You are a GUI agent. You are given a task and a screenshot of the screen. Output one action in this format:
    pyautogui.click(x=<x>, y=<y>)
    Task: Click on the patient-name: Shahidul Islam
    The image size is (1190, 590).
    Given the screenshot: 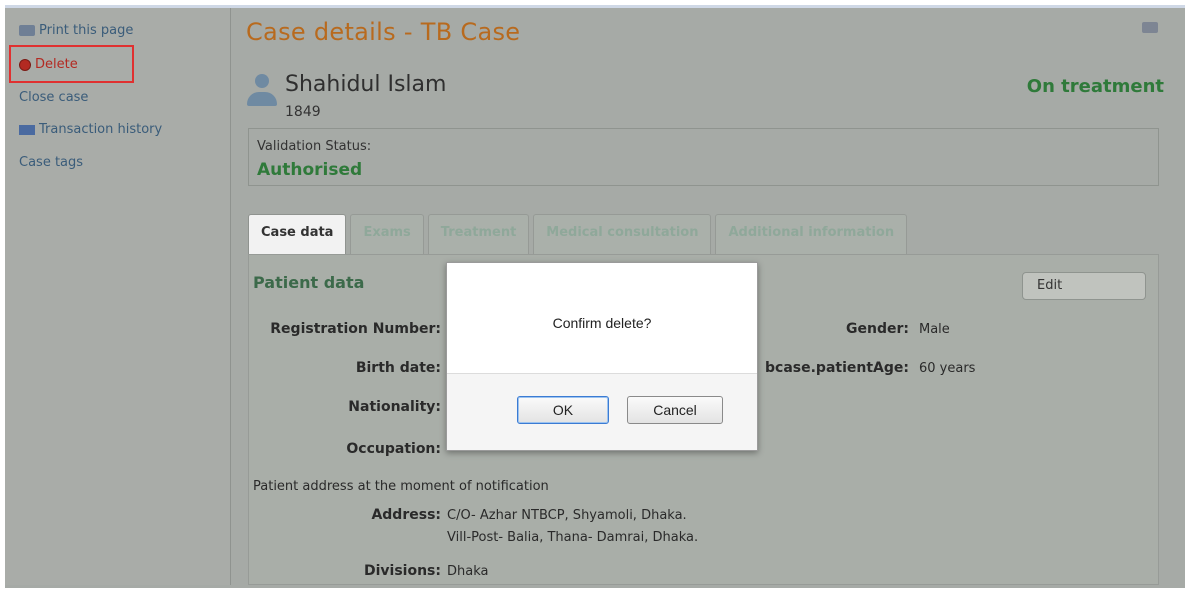 What is the action you would take?
    pyautogui.click(x=366, y=84)
    